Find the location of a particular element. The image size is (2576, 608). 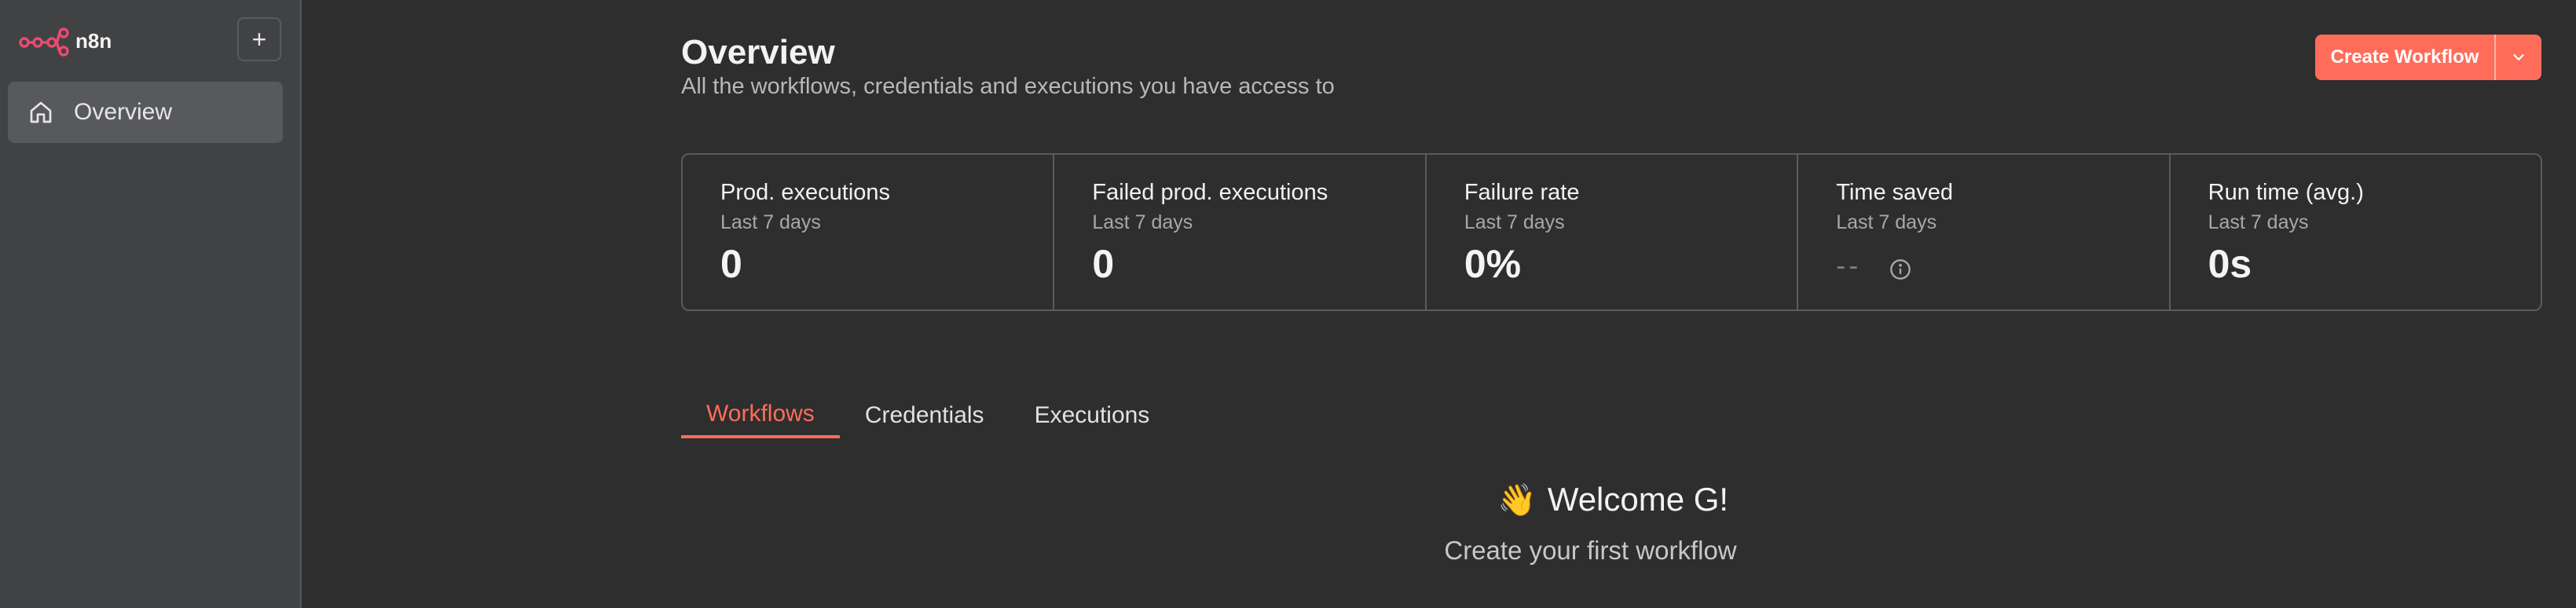

tab-bar: Workflows Credentials Executions is located at coordinates (927, 416).